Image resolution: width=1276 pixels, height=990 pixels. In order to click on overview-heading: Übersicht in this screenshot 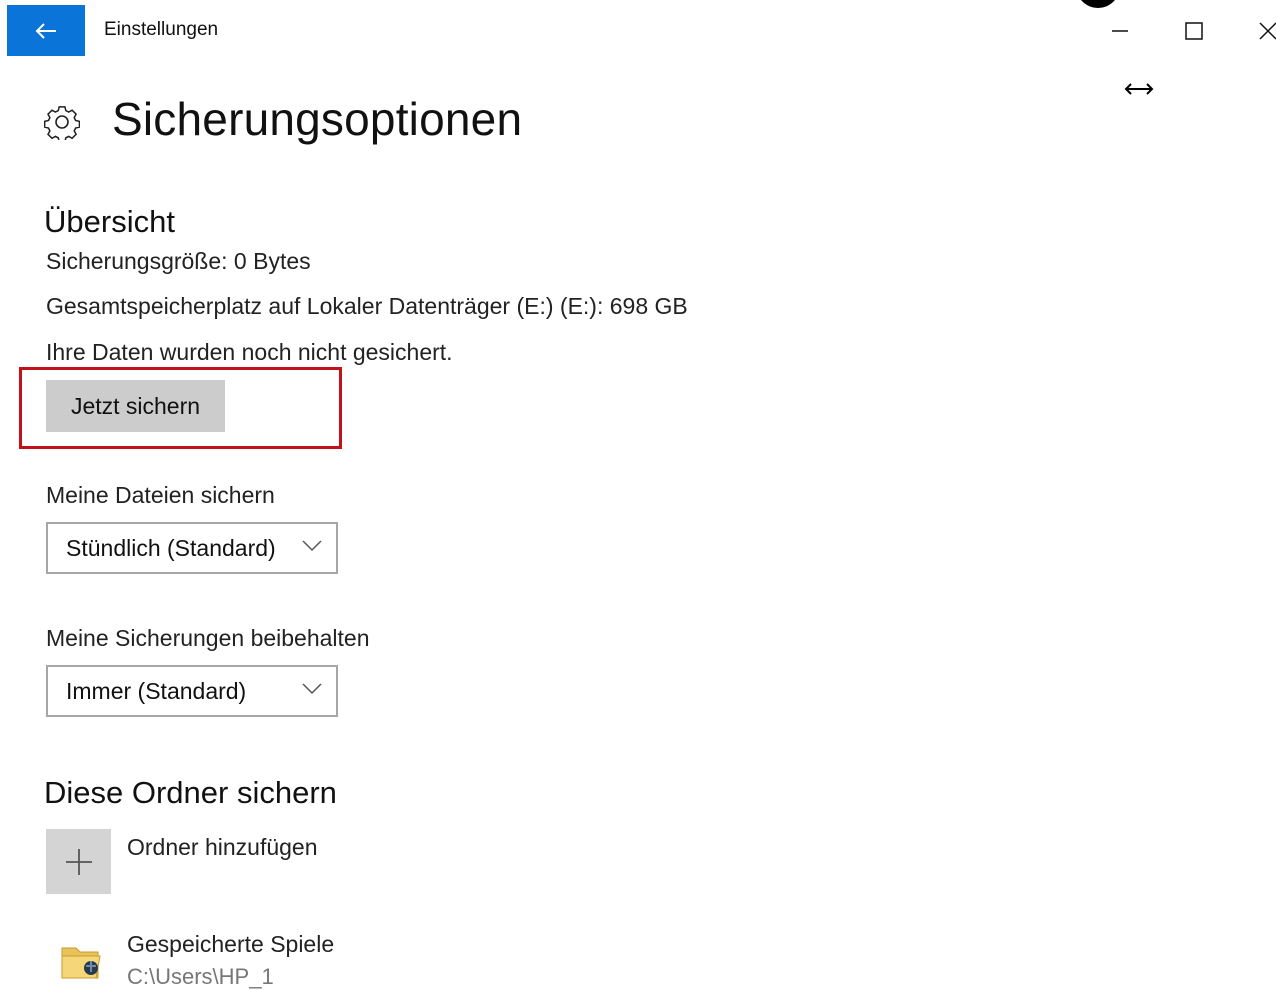, I will do `click(109, 221)`.